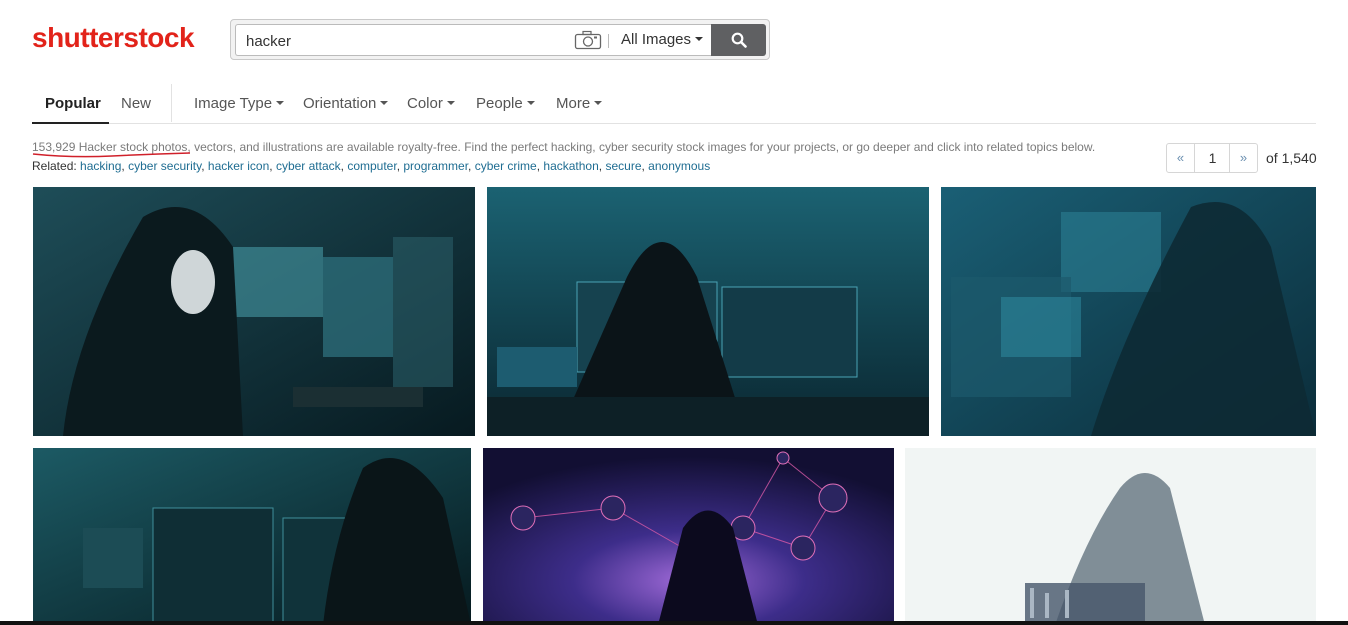  What do you see at coordinates (588, 40) in the screenshot?
I see `camera-icon` at bounding box center [588, 40].